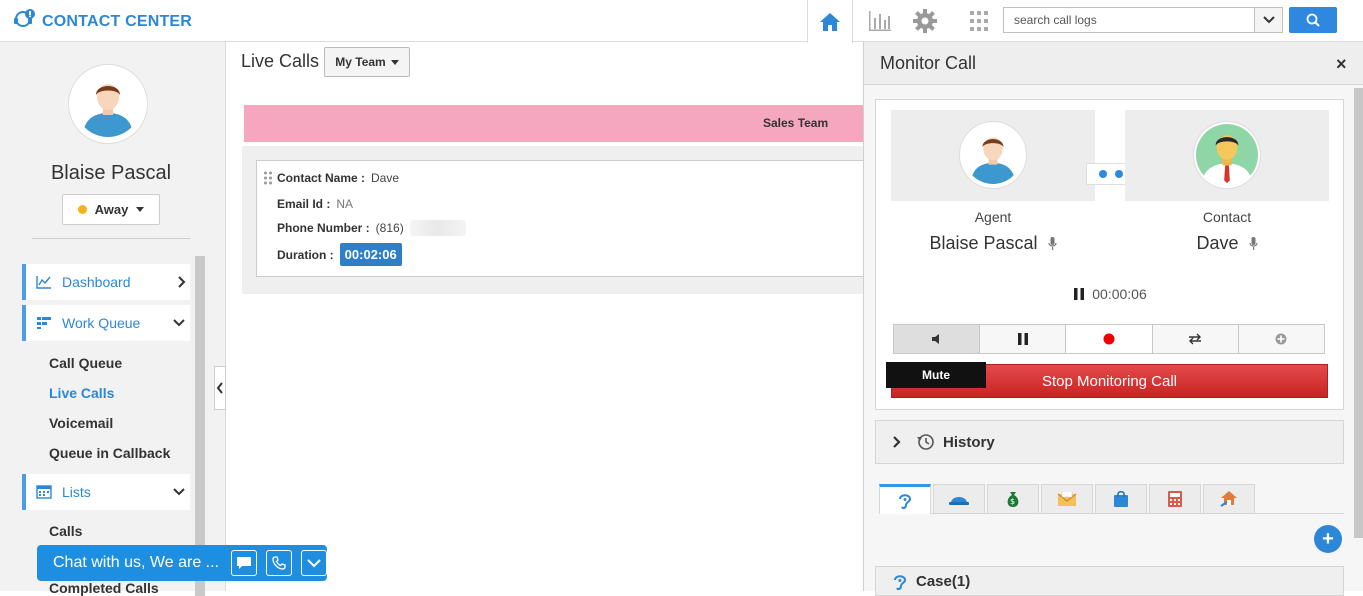 The height and width of the screenshot is (596, 1363). I want to click on chat-bubble-icon, so click(244, 563).